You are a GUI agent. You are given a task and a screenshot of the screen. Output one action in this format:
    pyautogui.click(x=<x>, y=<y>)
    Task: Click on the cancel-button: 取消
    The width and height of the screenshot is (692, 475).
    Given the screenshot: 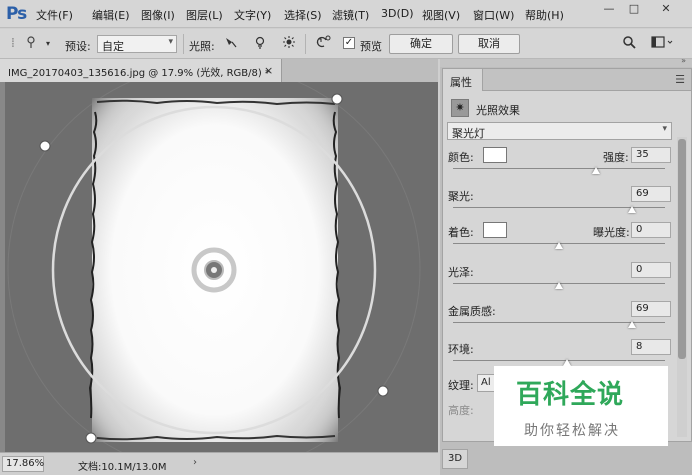 What is the action you would take?
    pyautogui.click(x=489, y=44)
    